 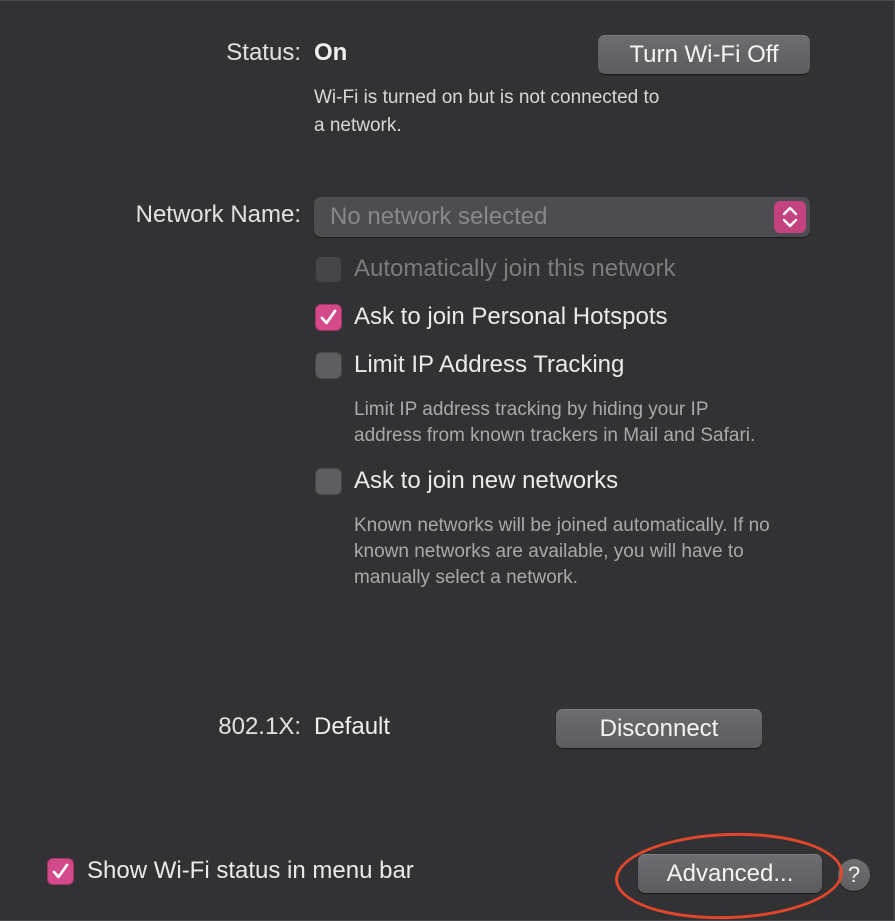 I want to click on auto-join-checkbox, so click(x=328, y=269).